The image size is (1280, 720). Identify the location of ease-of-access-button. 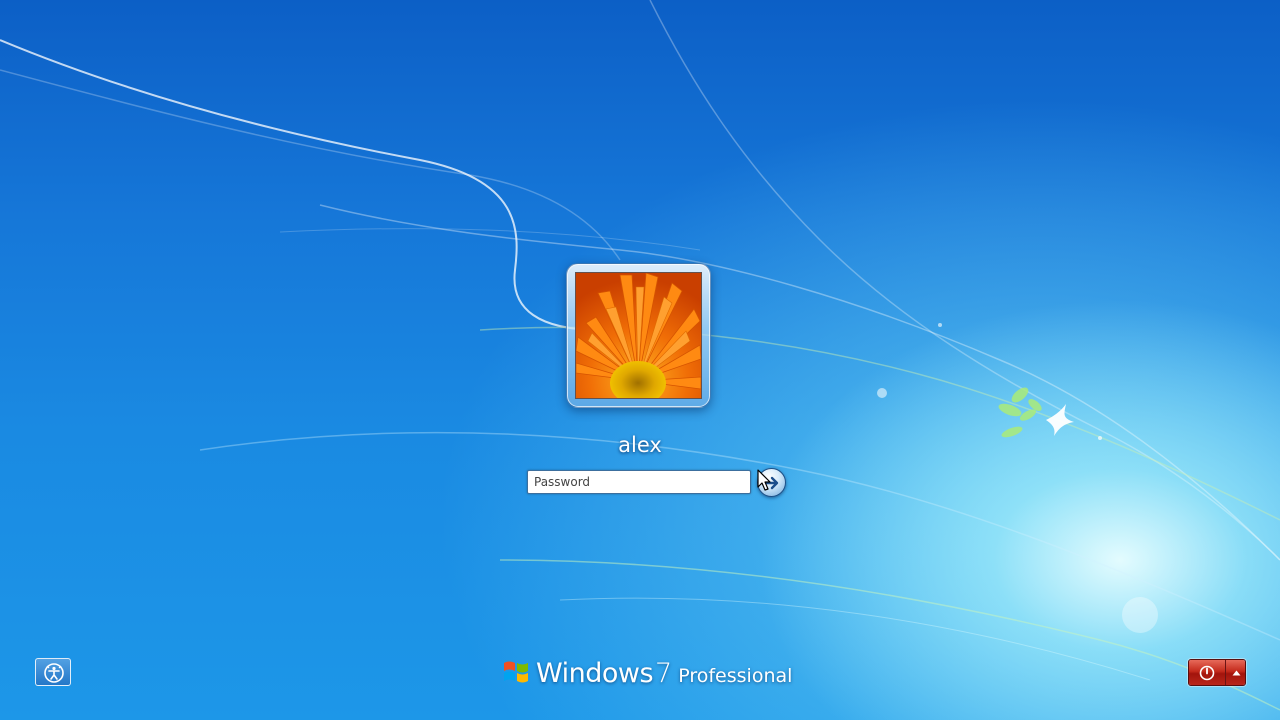
(53, 672).